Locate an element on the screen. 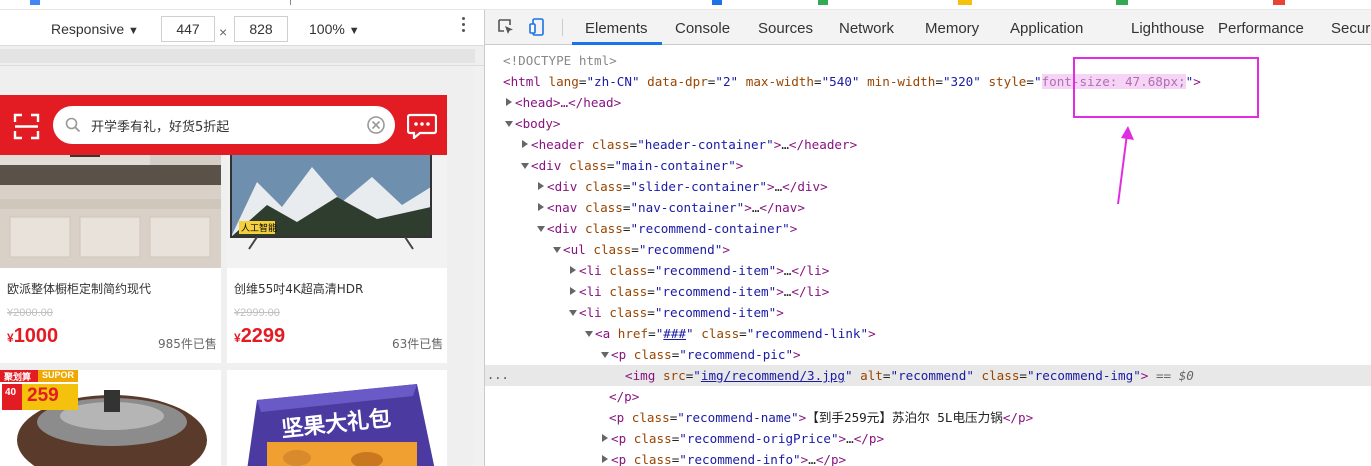 The height and width of the screenshot is (466, 1371). search-input: 开学季有礼，好货5折起 is located at coordinates (224, 125).